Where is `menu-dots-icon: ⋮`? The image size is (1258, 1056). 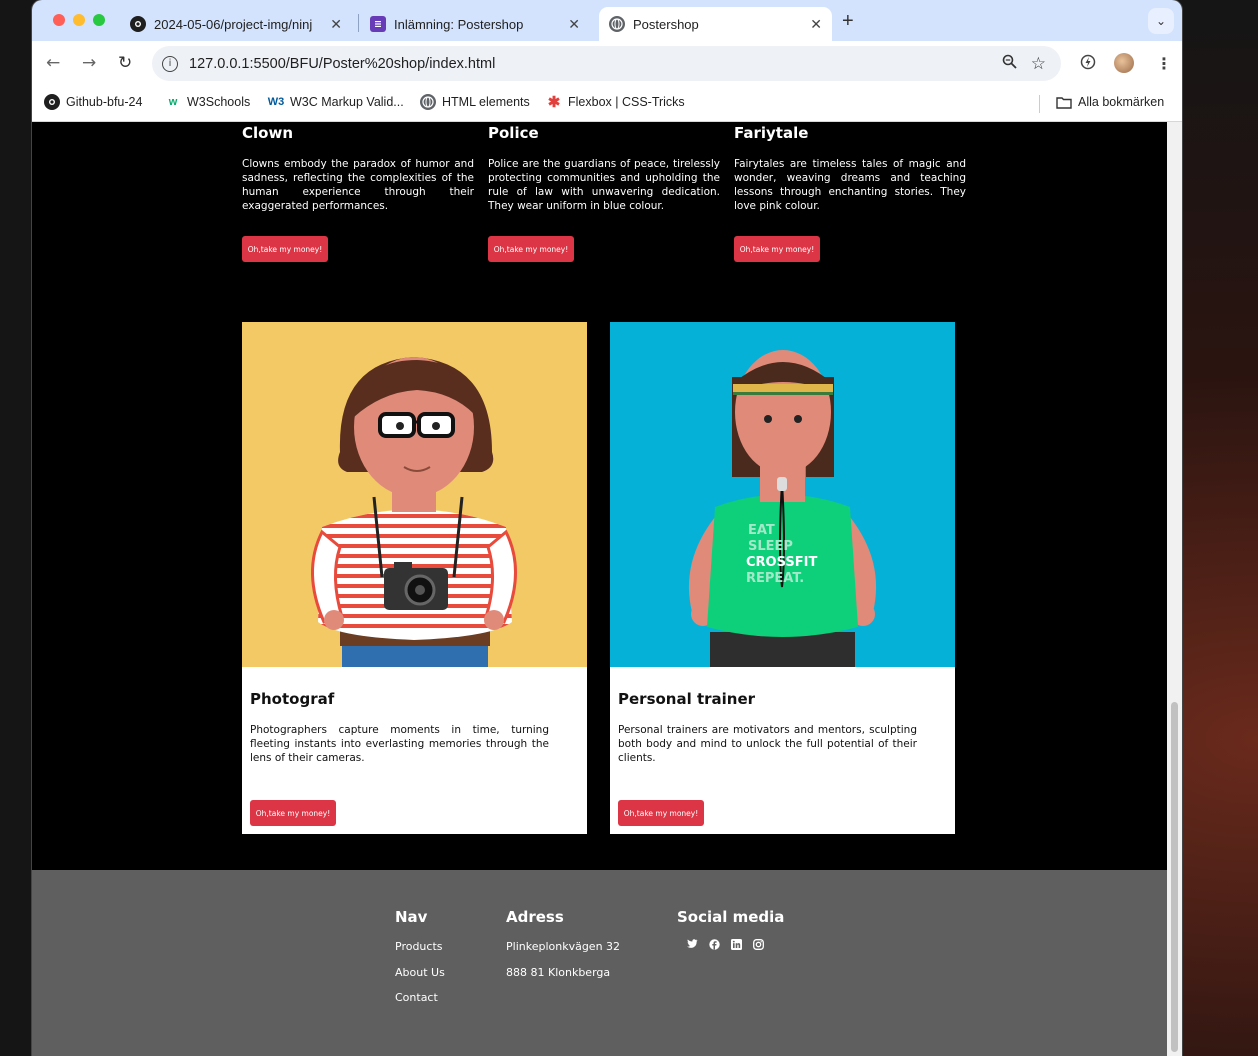 menu-dots-icon: ⋮ is located at coordinates (1164, 63).